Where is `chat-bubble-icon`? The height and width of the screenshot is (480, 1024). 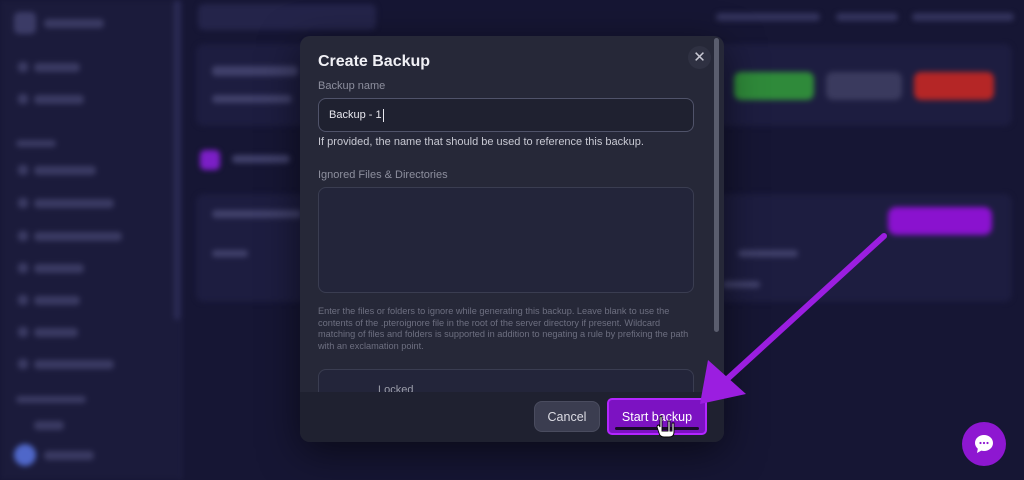 chat-bubble-icon is located at coordinates (984, 444).